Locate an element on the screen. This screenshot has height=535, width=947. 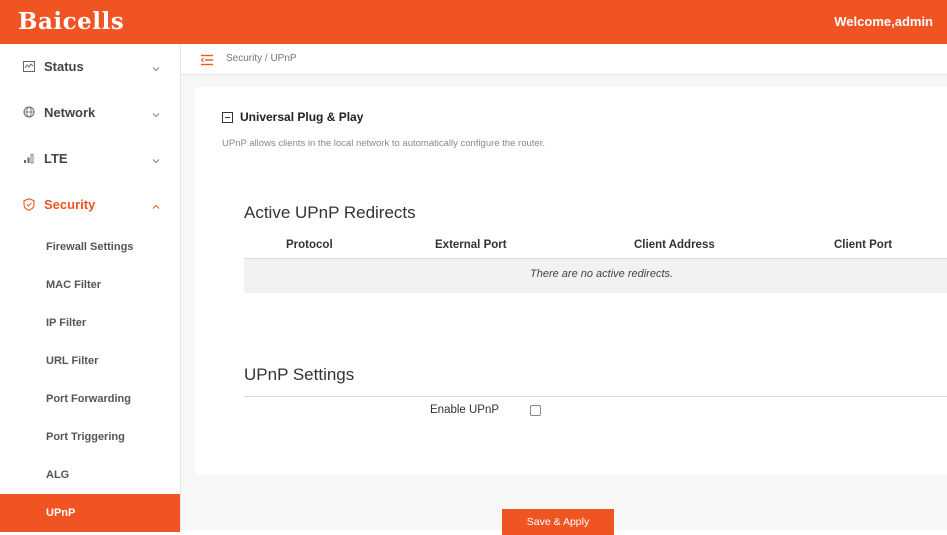
column-protocol: Protocol is located at coordinates (309, 245).